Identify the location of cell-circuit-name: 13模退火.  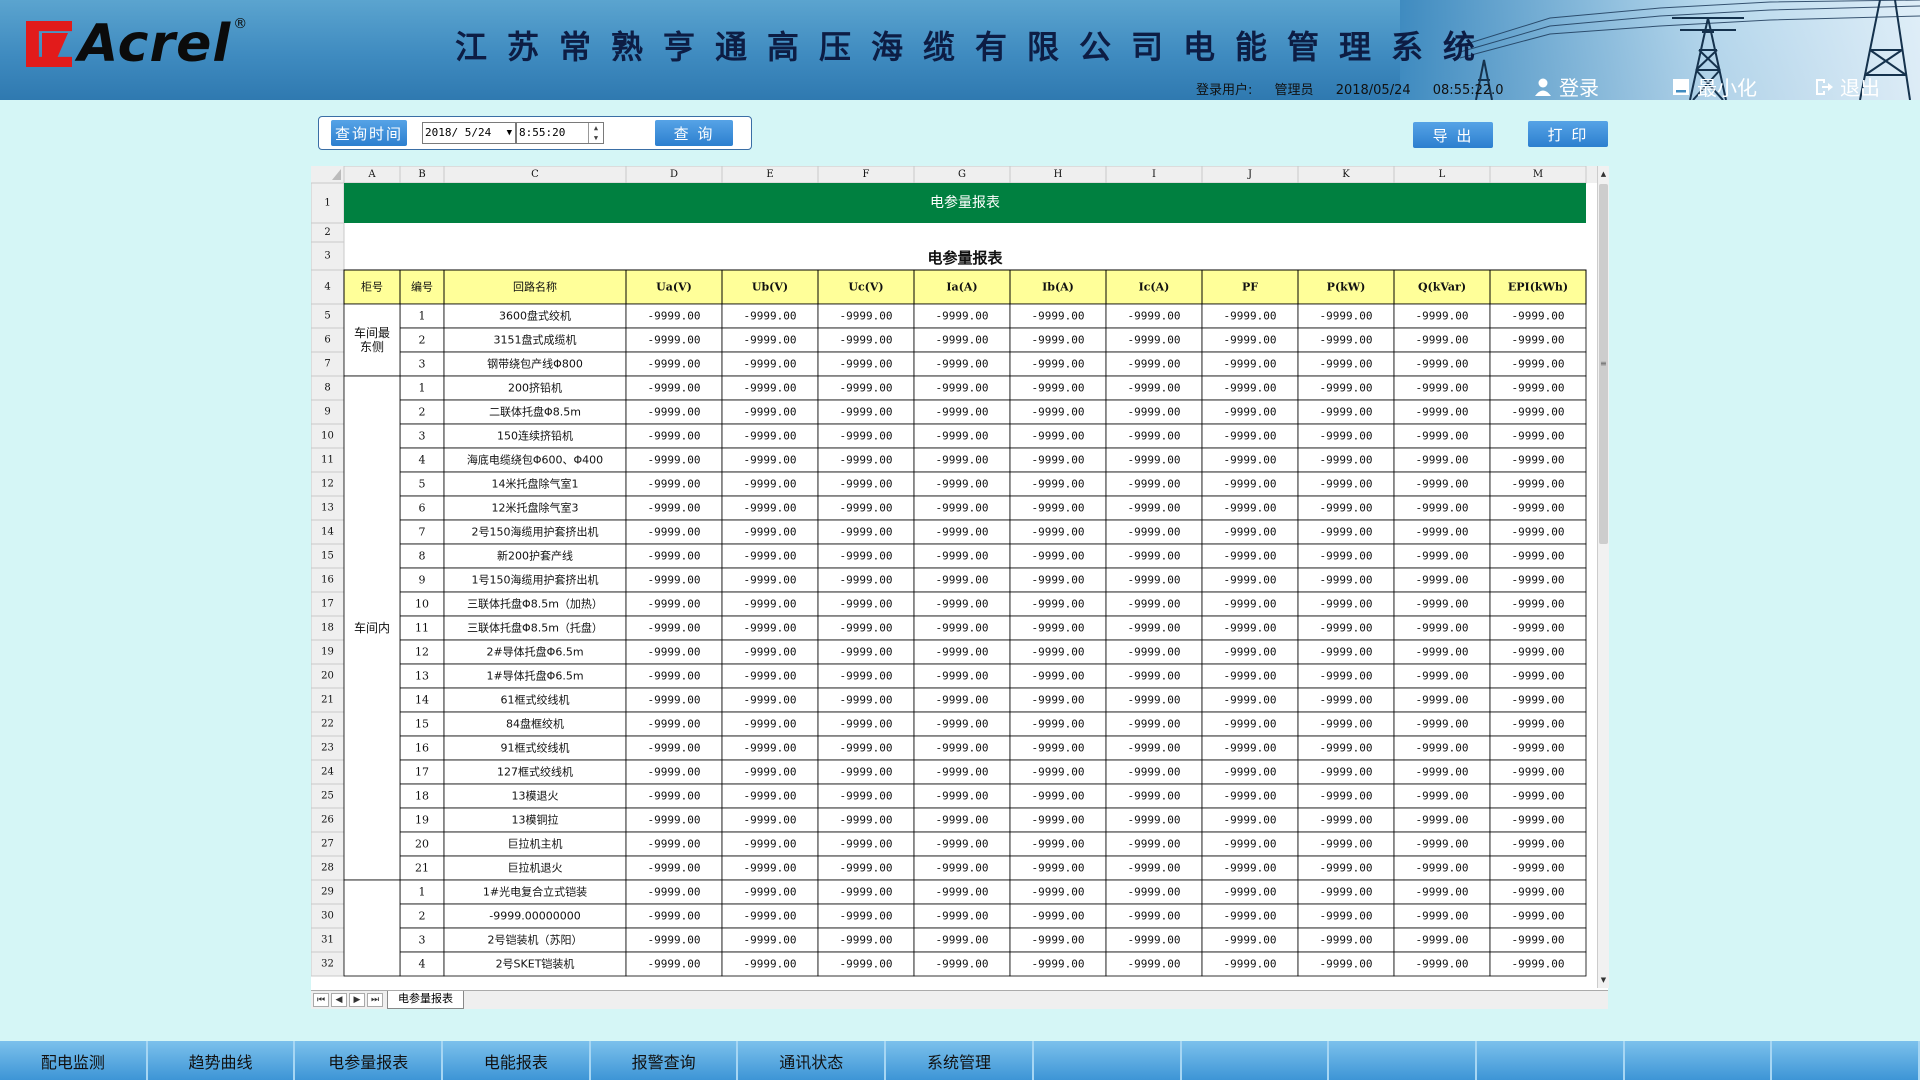
(535, 796).